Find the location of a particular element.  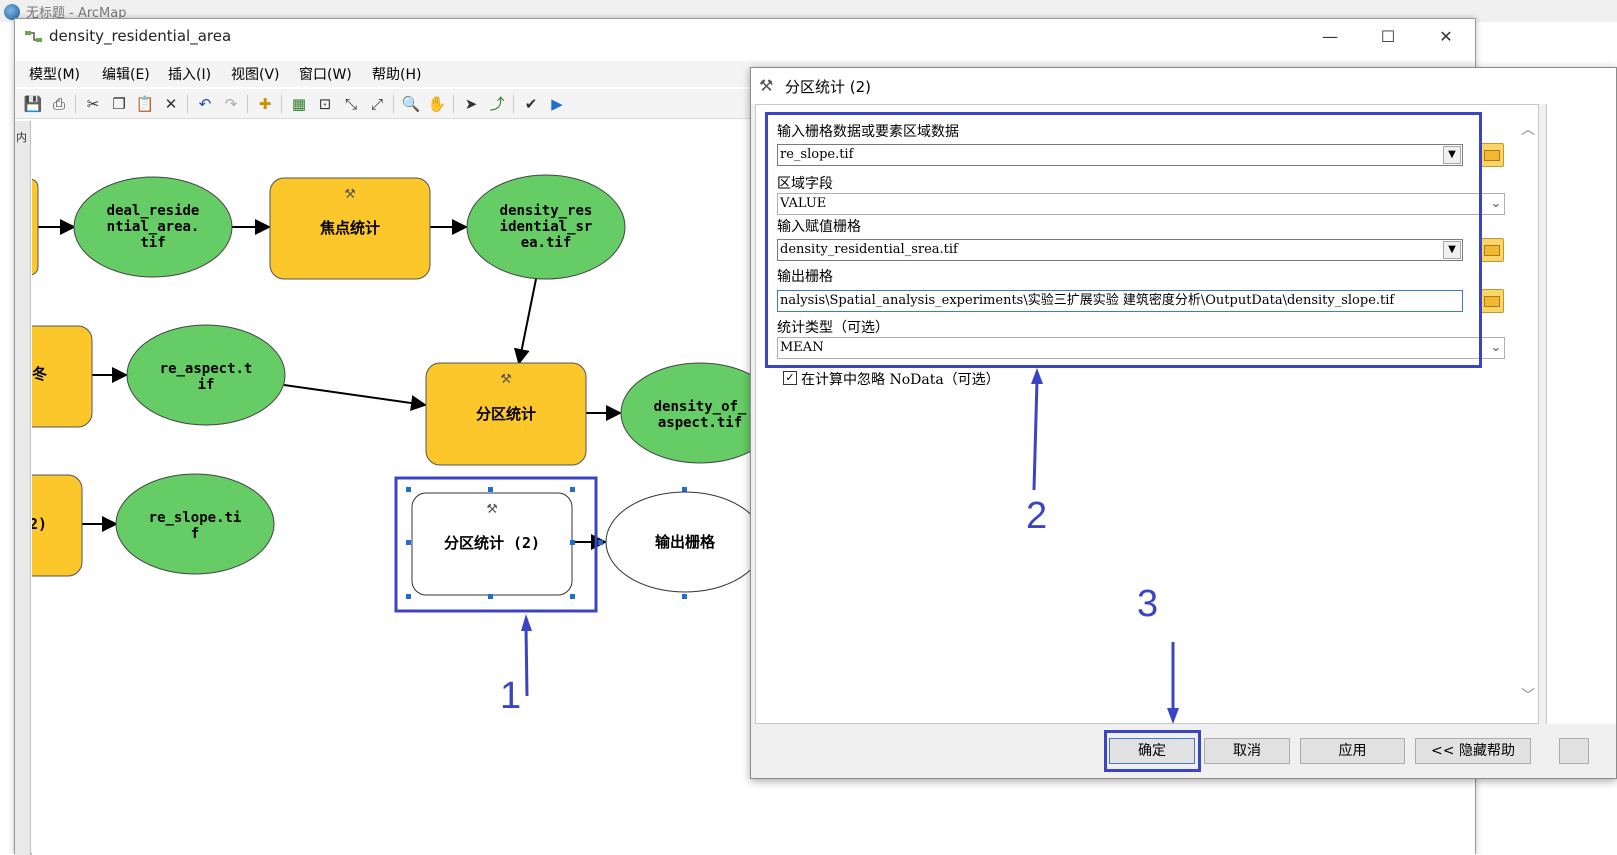

data-node-deal-residential: deal_reside ntial_area. tif is located at coordinates (153, 227).